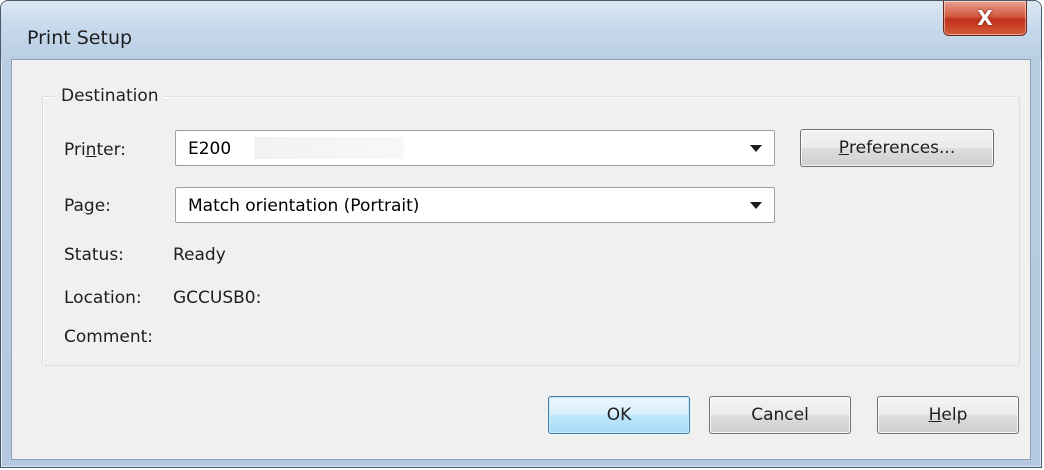 Image resolution: width=1044 pixels, height=470 pixels. I want to click on status-label: Status:, so click(94, 255).